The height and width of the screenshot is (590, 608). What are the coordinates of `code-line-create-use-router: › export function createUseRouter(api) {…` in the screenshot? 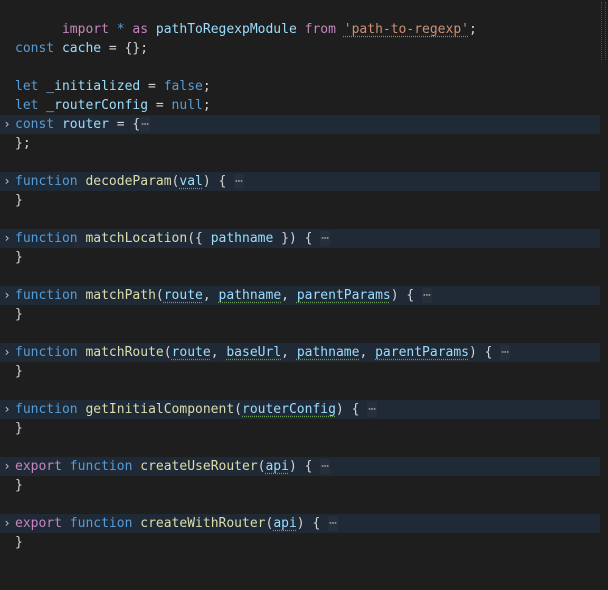 It's located at (300, 466).